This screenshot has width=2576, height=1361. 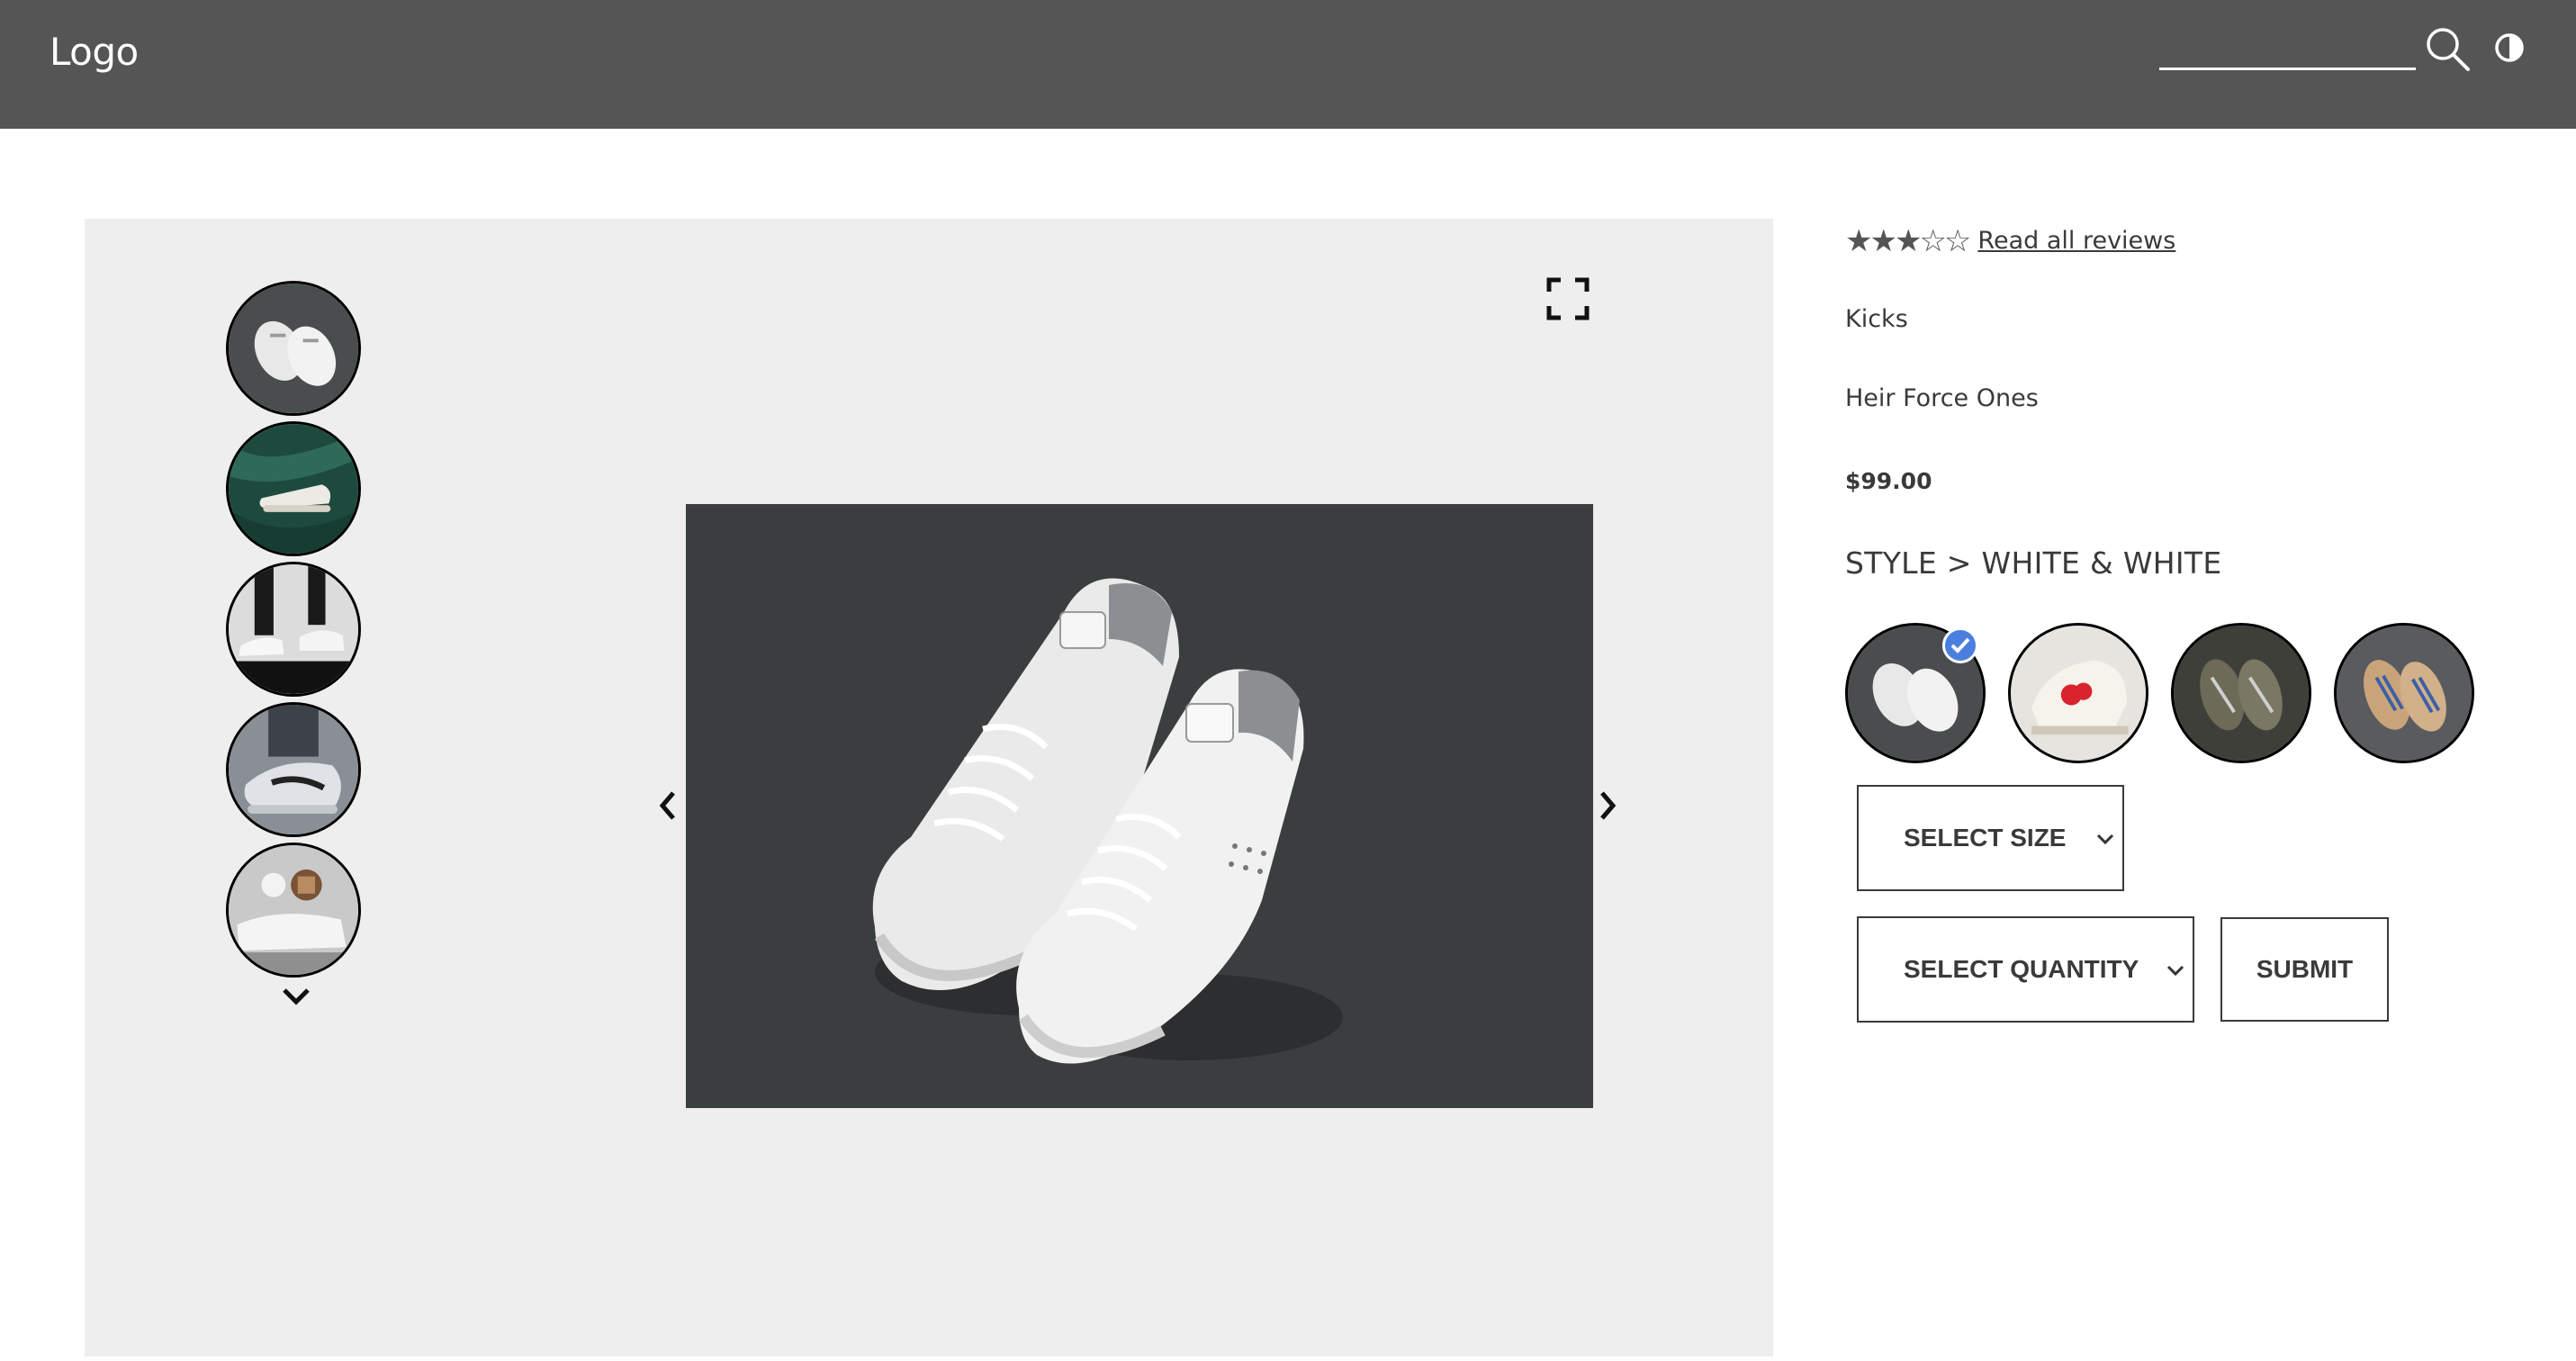 What do you see at coordinates (2033, 563) in the screenshot?
I see `style-label: STYLE > WHITE & WHITE` at bounding box center [2033, 563].